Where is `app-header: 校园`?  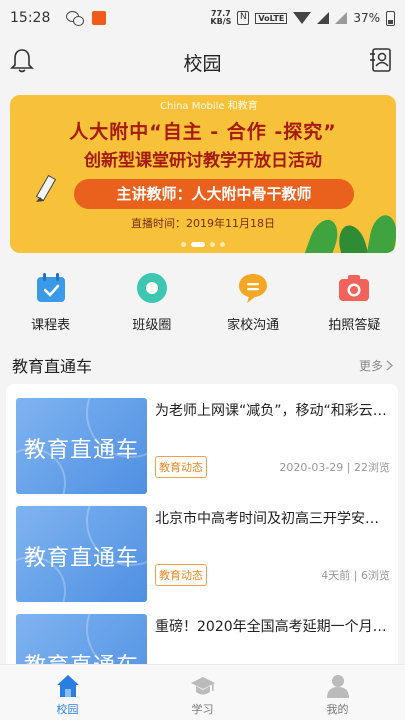
app-header: 校园 is located at coordinates (202, 62).